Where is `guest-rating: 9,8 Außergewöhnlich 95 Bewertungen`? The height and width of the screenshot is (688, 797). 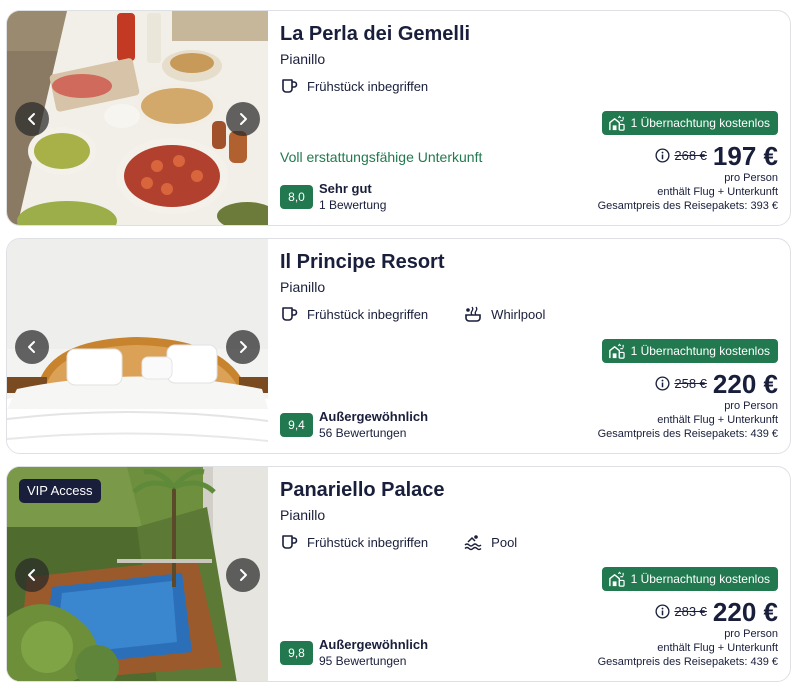
guest-rating: 9,8 Außergewöhnlich 95 Bewertungen is located at coordinates (354, 652).